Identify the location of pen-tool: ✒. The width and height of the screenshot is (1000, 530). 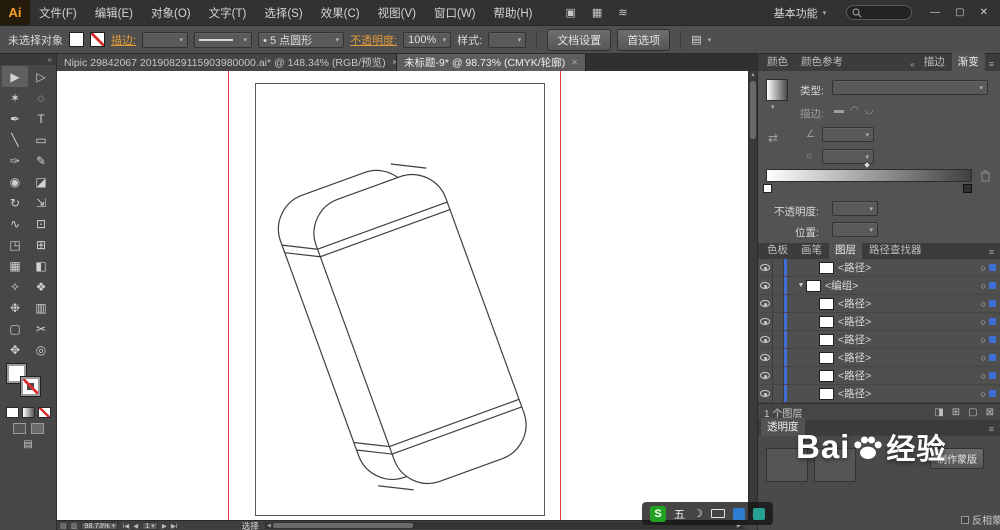
(15, 118).